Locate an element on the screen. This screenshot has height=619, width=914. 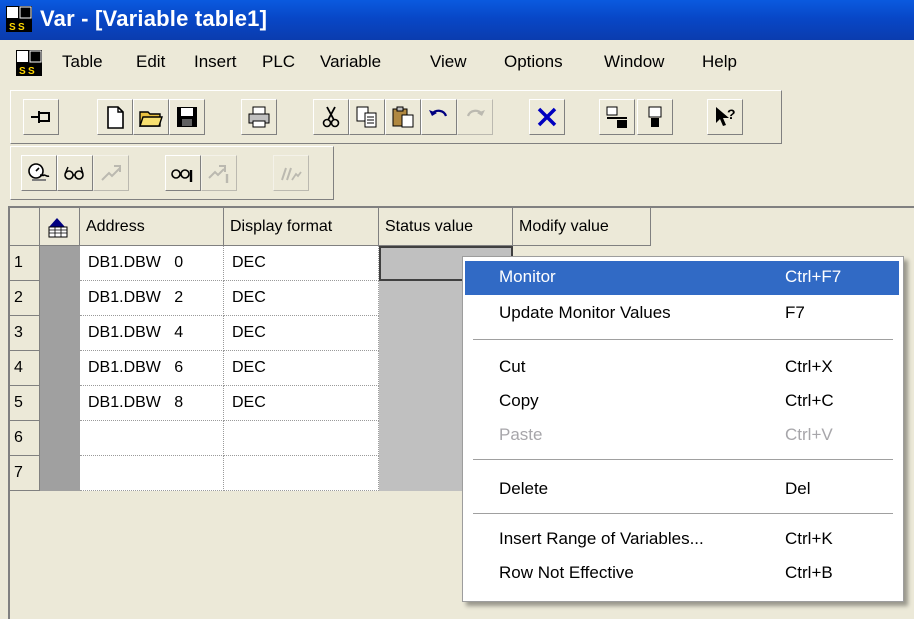
save-button is located at coordinates (187, 117).